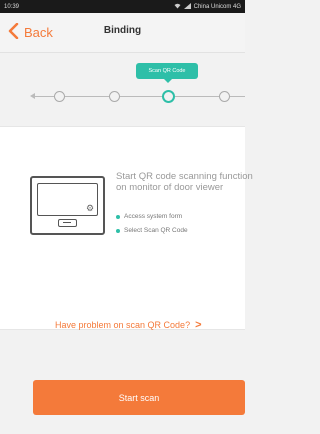  What do you see at coordinates (67, 205) in the screenshot?
I see `monitor-illustration: ⚙` at bounding box center [67, 205].